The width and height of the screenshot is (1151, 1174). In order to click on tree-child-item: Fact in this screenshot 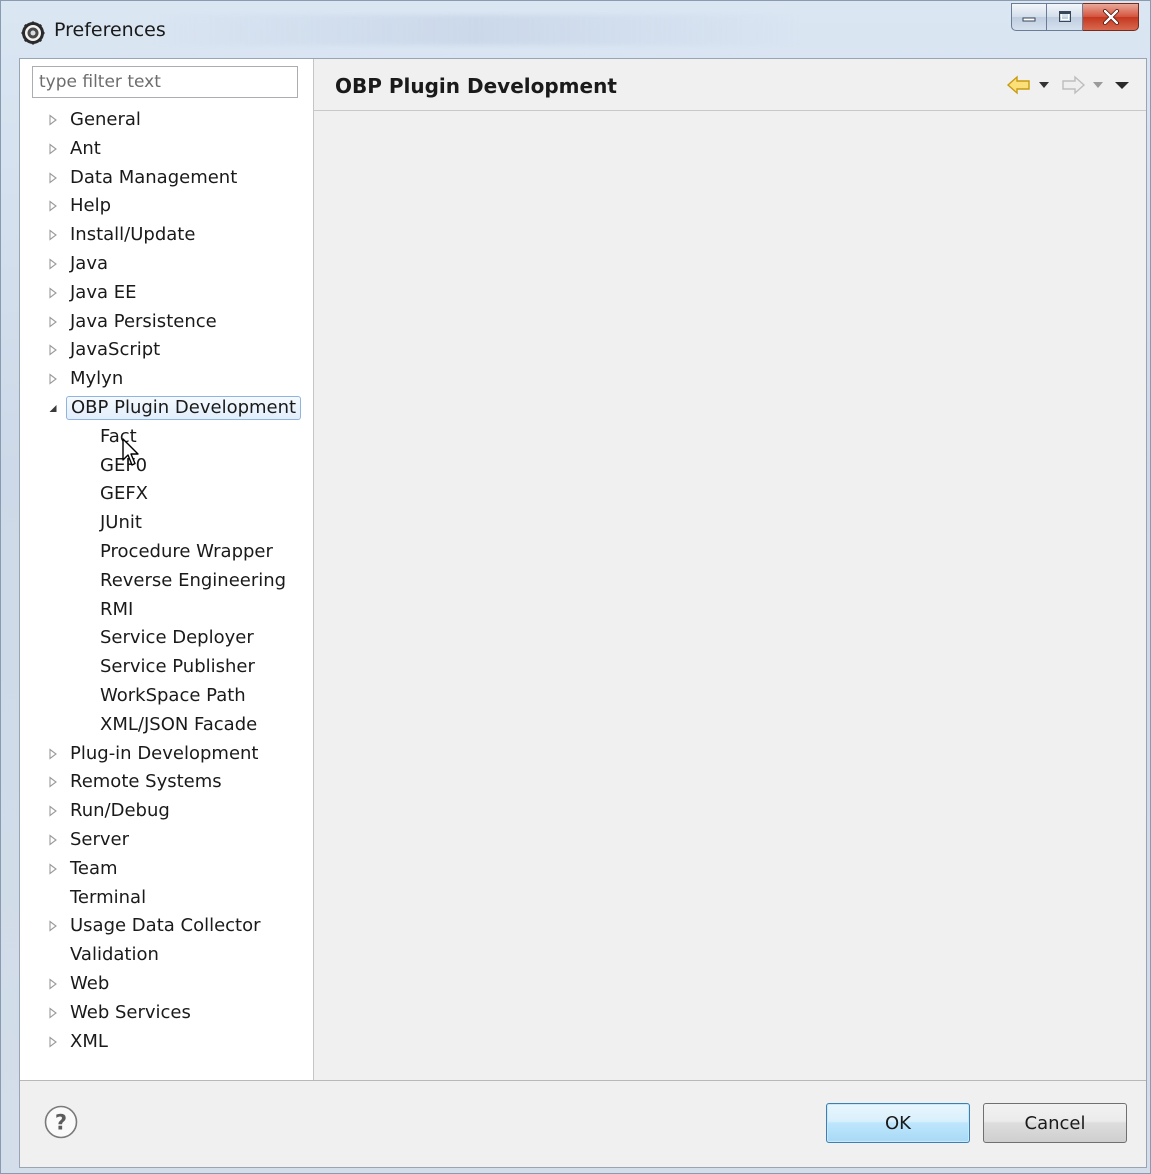, I will do `click(167, 437)`.